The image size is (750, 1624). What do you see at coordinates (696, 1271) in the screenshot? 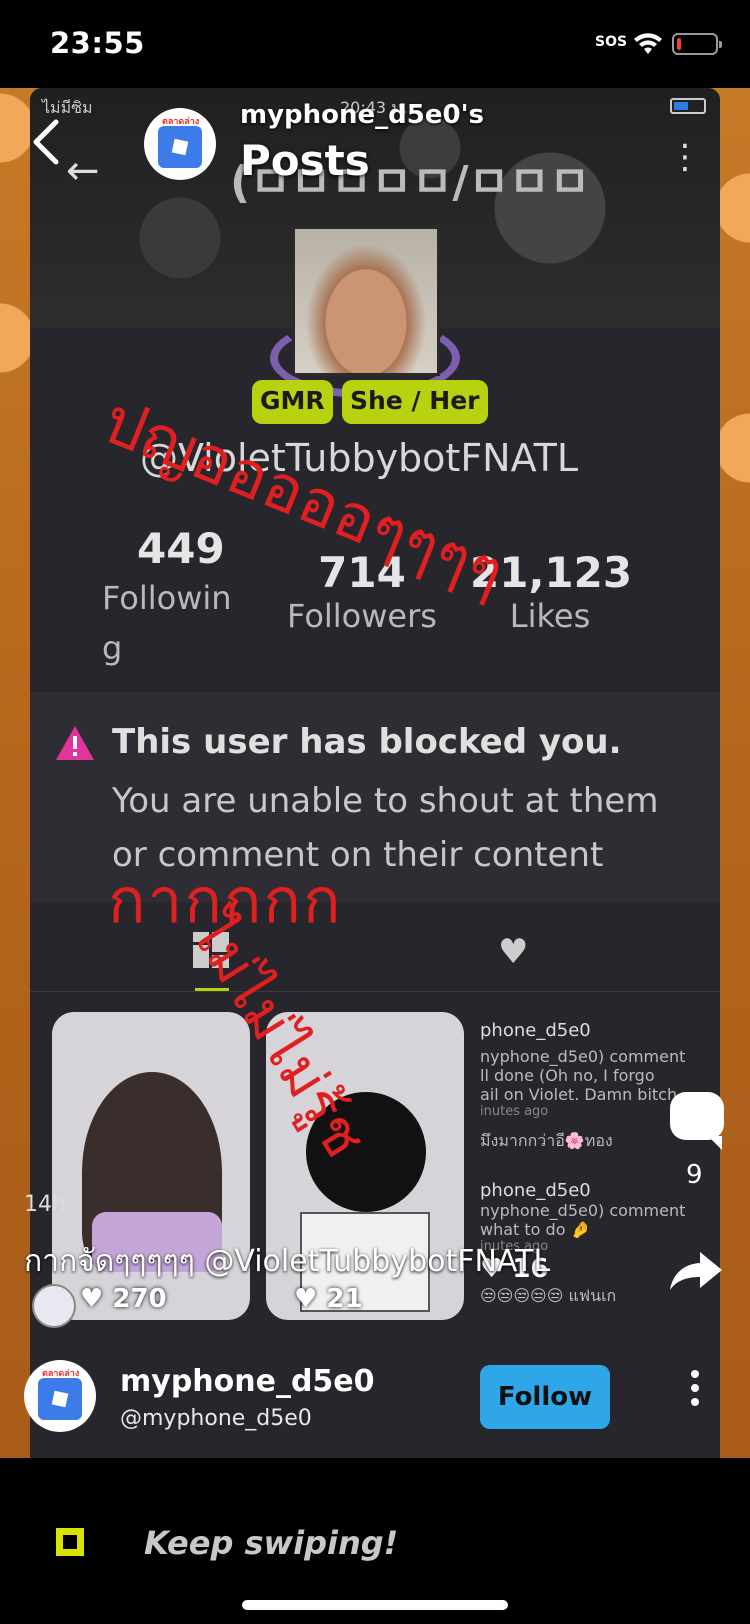
I see `share-icon` at bounding box center [696, 1271].